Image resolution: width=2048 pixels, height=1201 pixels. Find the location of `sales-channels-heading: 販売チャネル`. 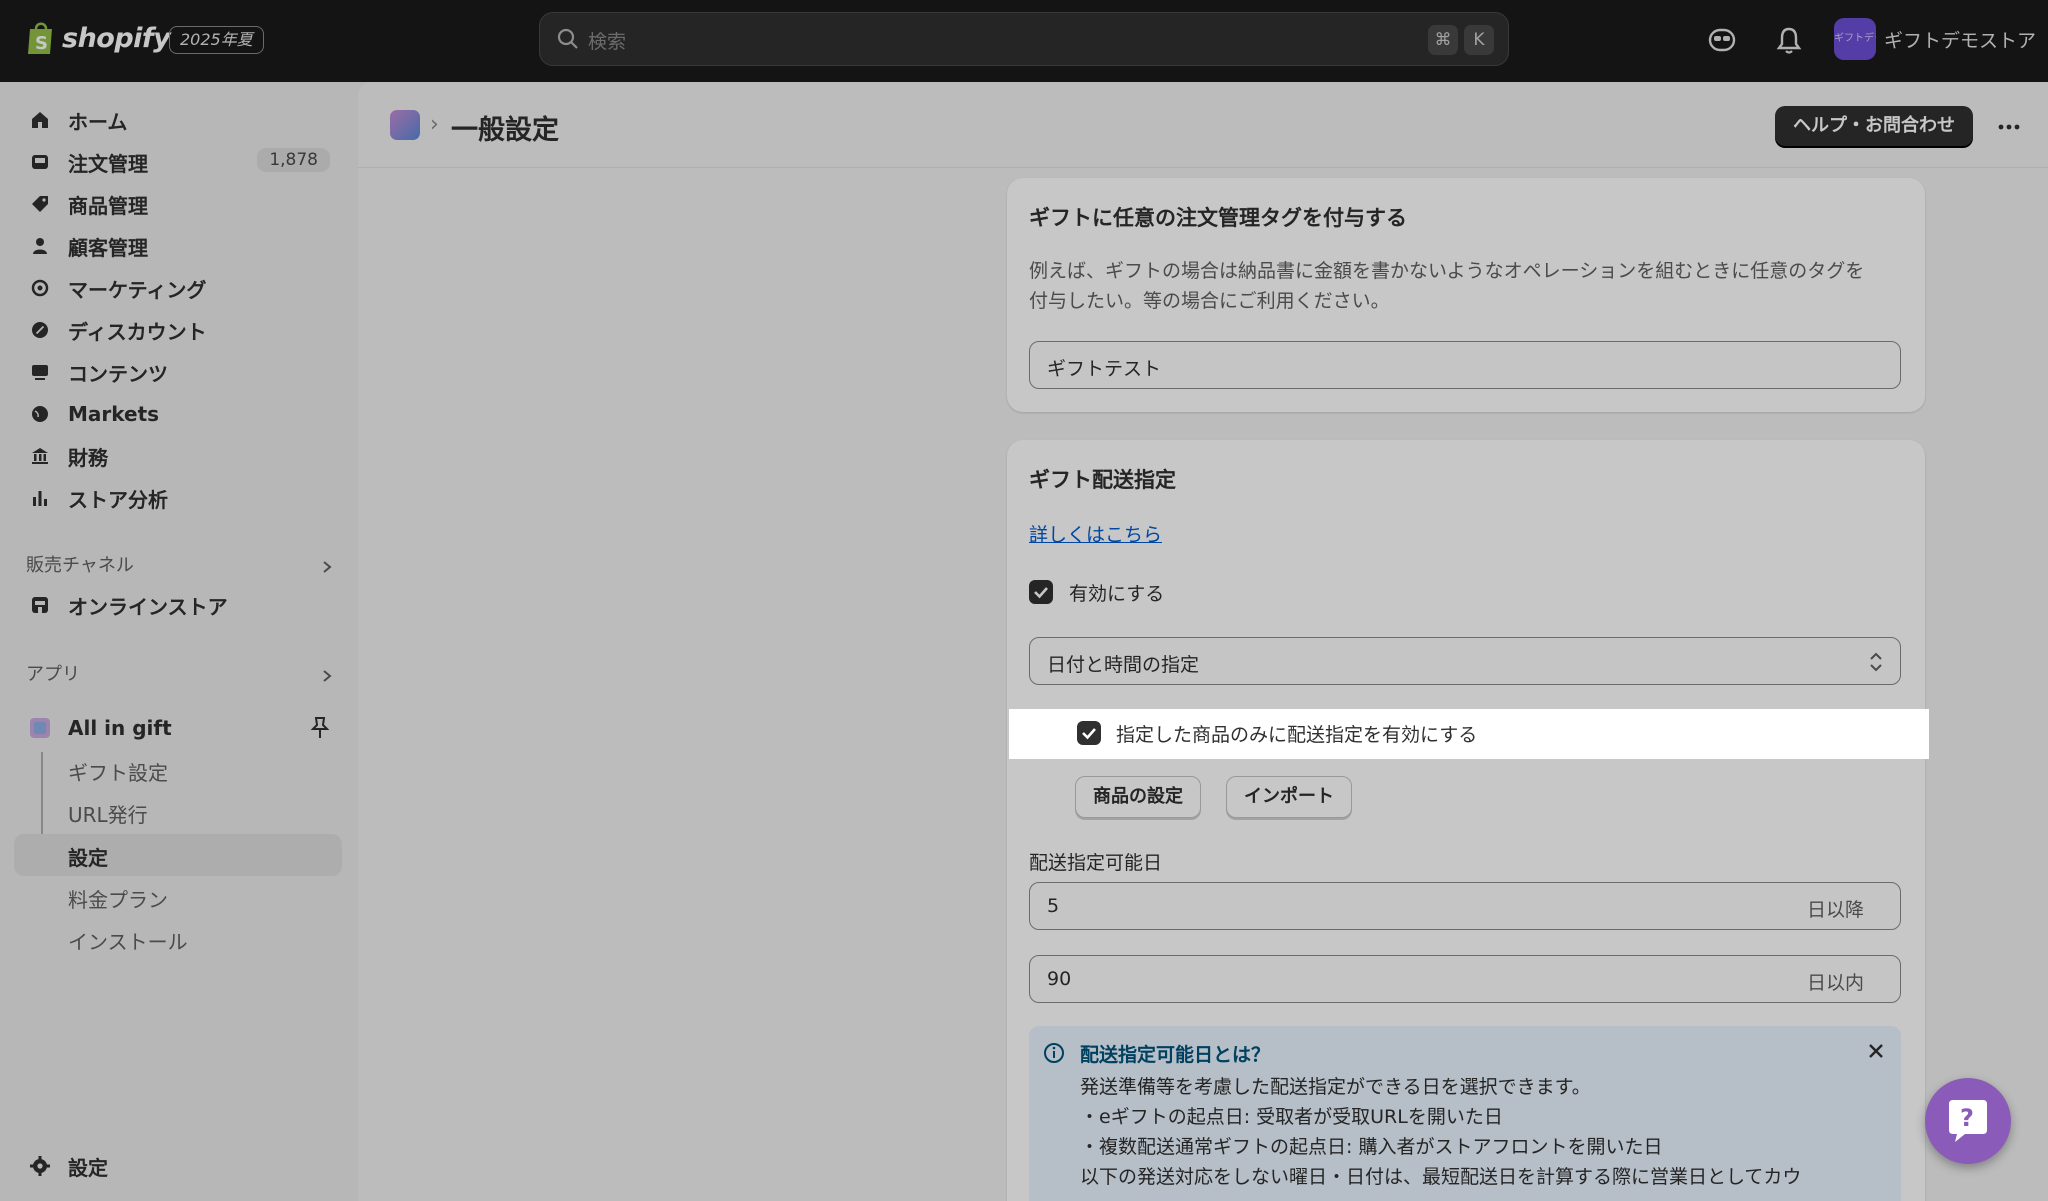

sales-channels-heading: 販売チャネル is located at coordinates (80, 564).